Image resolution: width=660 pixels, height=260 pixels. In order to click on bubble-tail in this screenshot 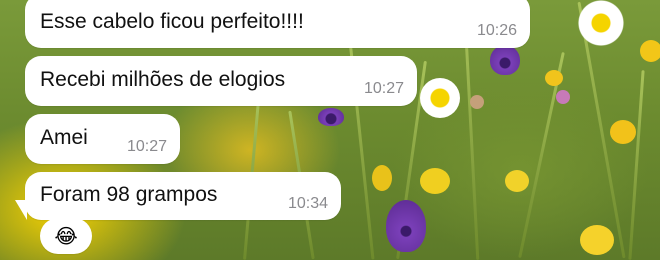, I will do `click(21, 210)`.